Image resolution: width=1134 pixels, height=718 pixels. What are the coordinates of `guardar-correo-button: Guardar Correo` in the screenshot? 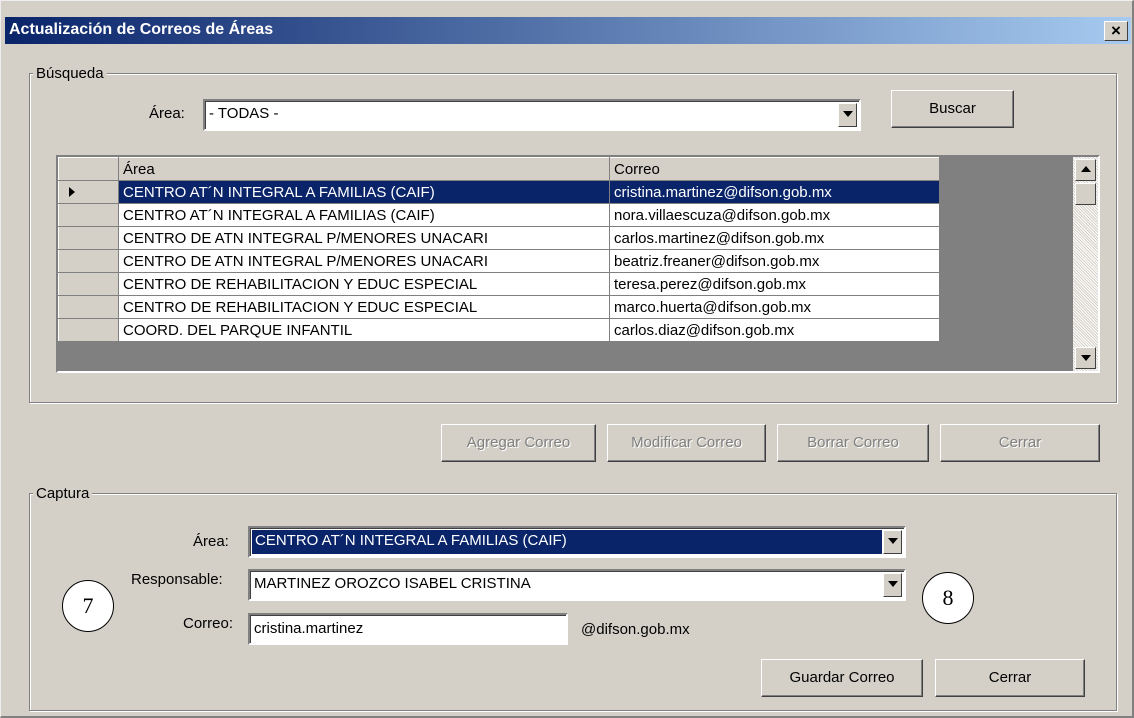 It's located at (842, 678).